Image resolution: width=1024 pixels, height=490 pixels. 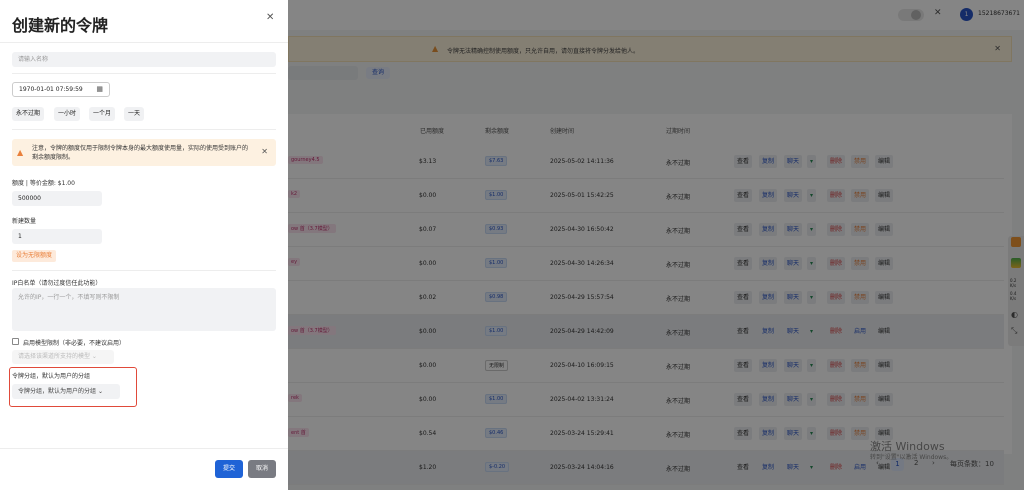 I want to click on submit-button: 提交, so click(x=229, y=469).